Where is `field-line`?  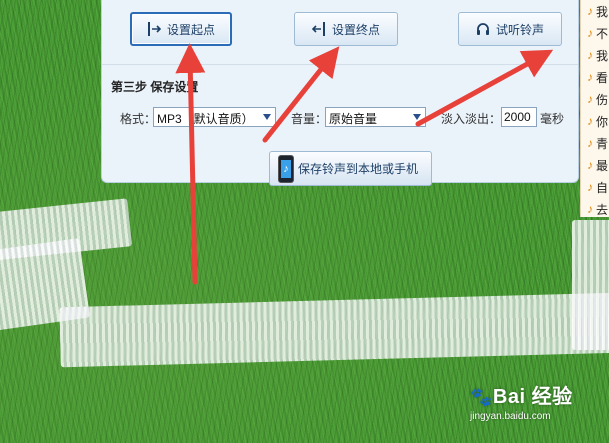 field-line is located at coordinates (590, 285).